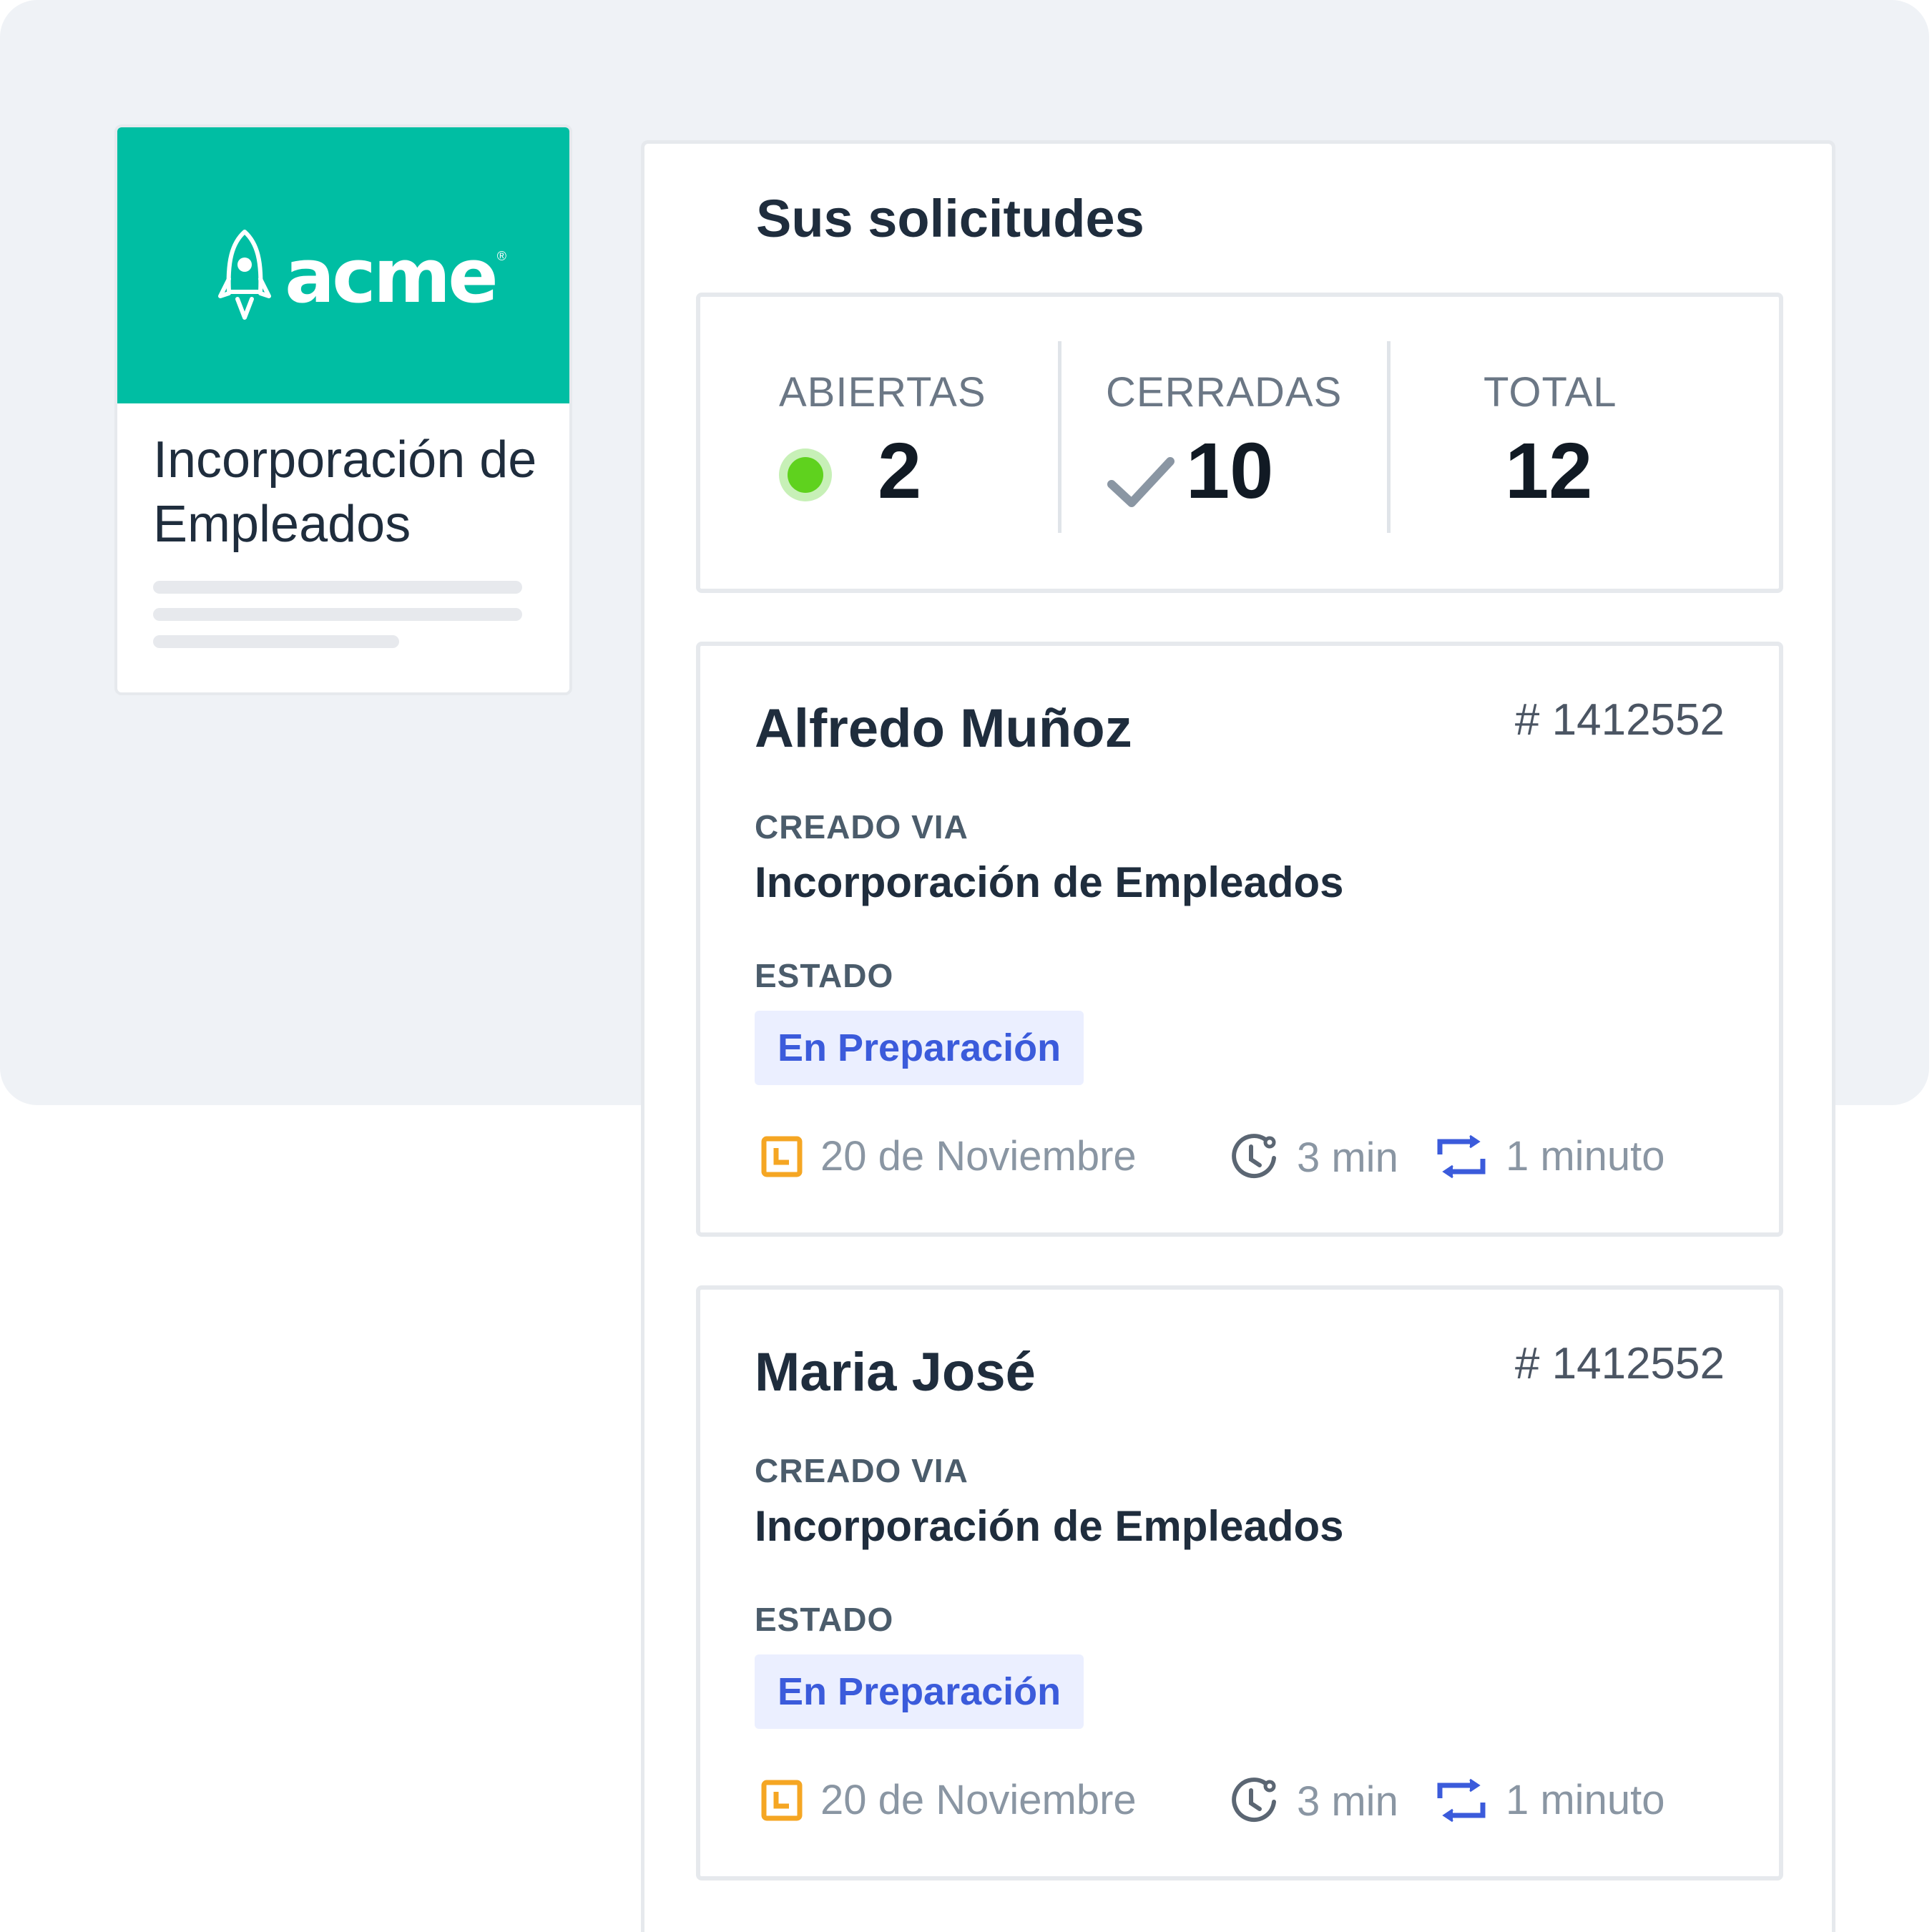 The width and height of the screenshot is (1932, 1932). Describe the element at coordinates (895, 1372) in the screenshot. I see `requester-name: Maria José` at that location.